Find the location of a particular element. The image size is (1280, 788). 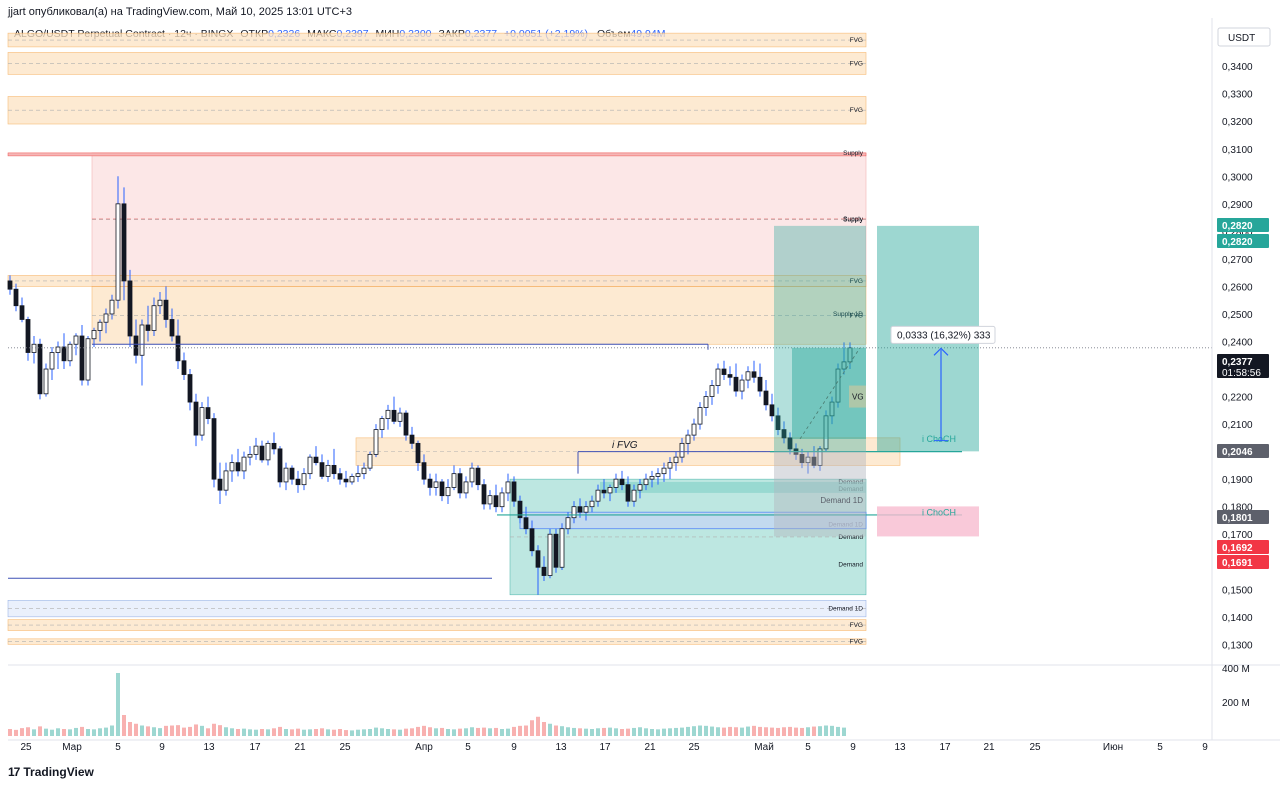

volume-tick-label: 200 M is located at coordinates (1236, 703).